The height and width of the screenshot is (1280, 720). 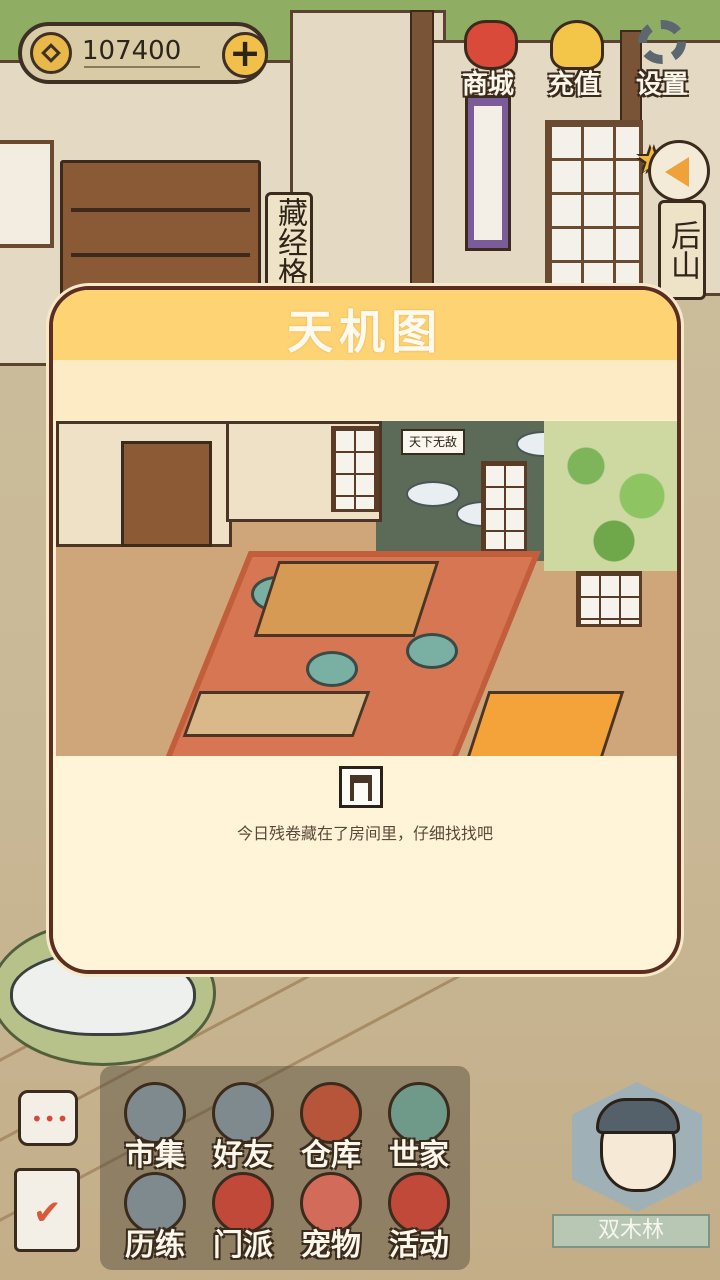 I want to click on chat-button: •••, so click(x=48, y=1118).